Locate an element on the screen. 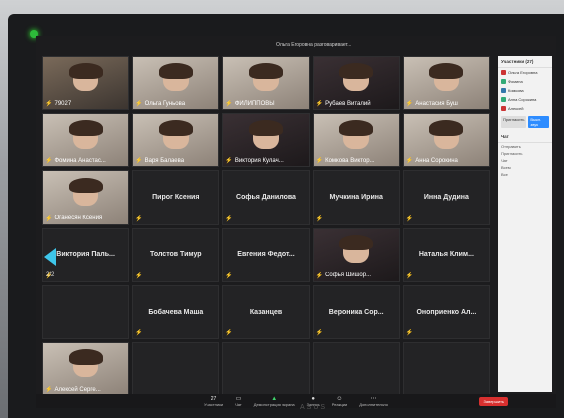  end-meeting-button: Завершить is located at coordinates (493, 401).